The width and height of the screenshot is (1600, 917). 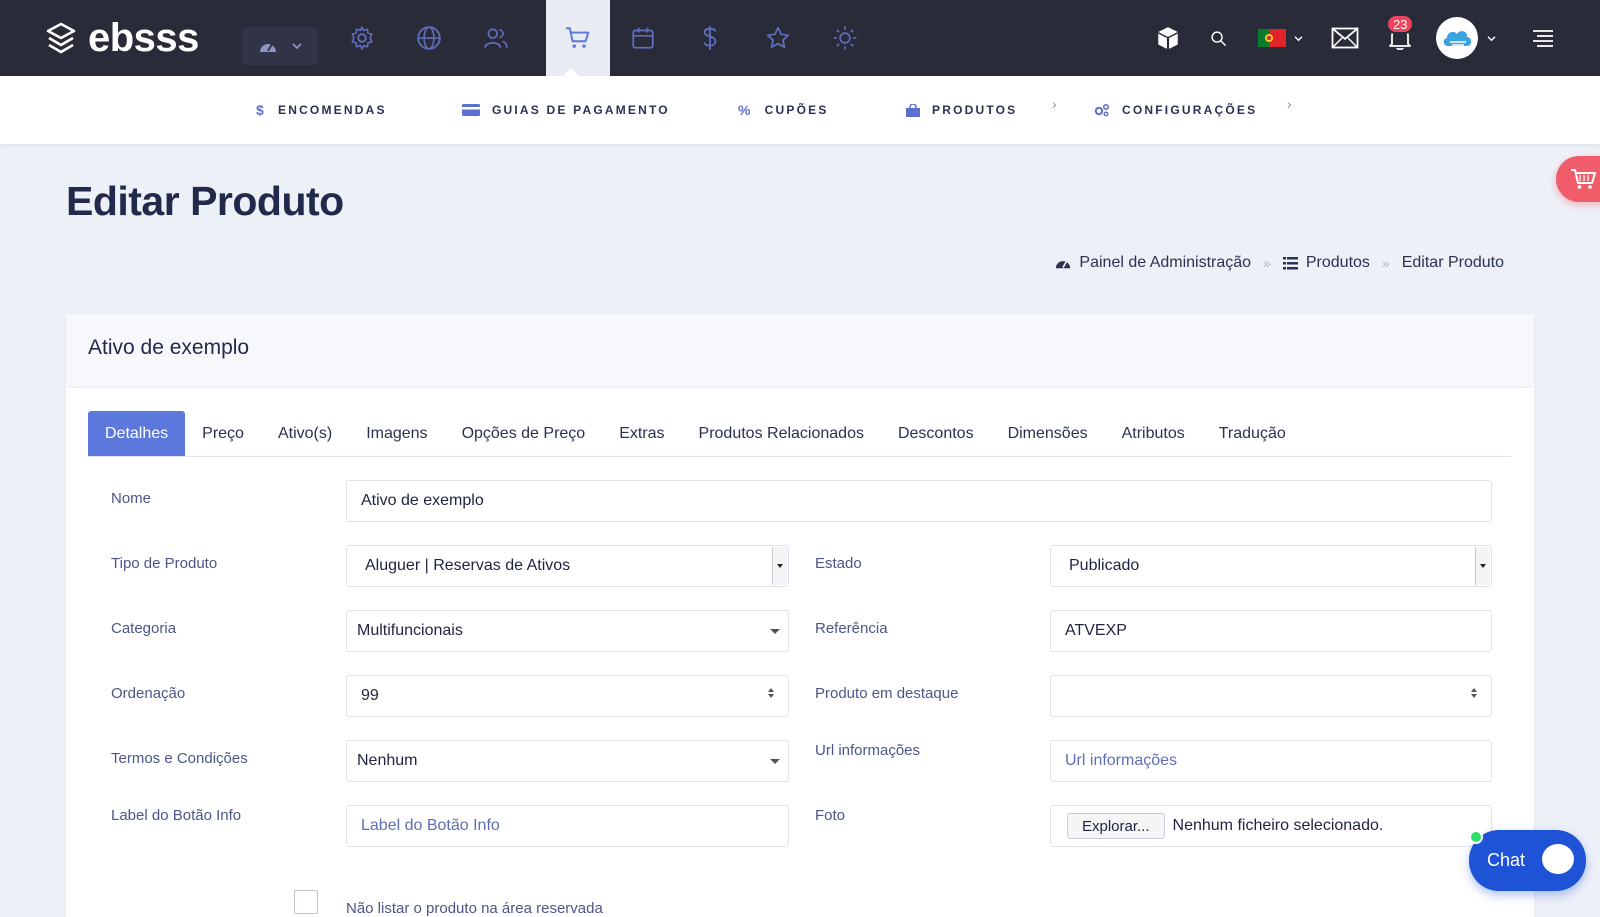 I want to click on card-icon, so click(x=471, y=110).